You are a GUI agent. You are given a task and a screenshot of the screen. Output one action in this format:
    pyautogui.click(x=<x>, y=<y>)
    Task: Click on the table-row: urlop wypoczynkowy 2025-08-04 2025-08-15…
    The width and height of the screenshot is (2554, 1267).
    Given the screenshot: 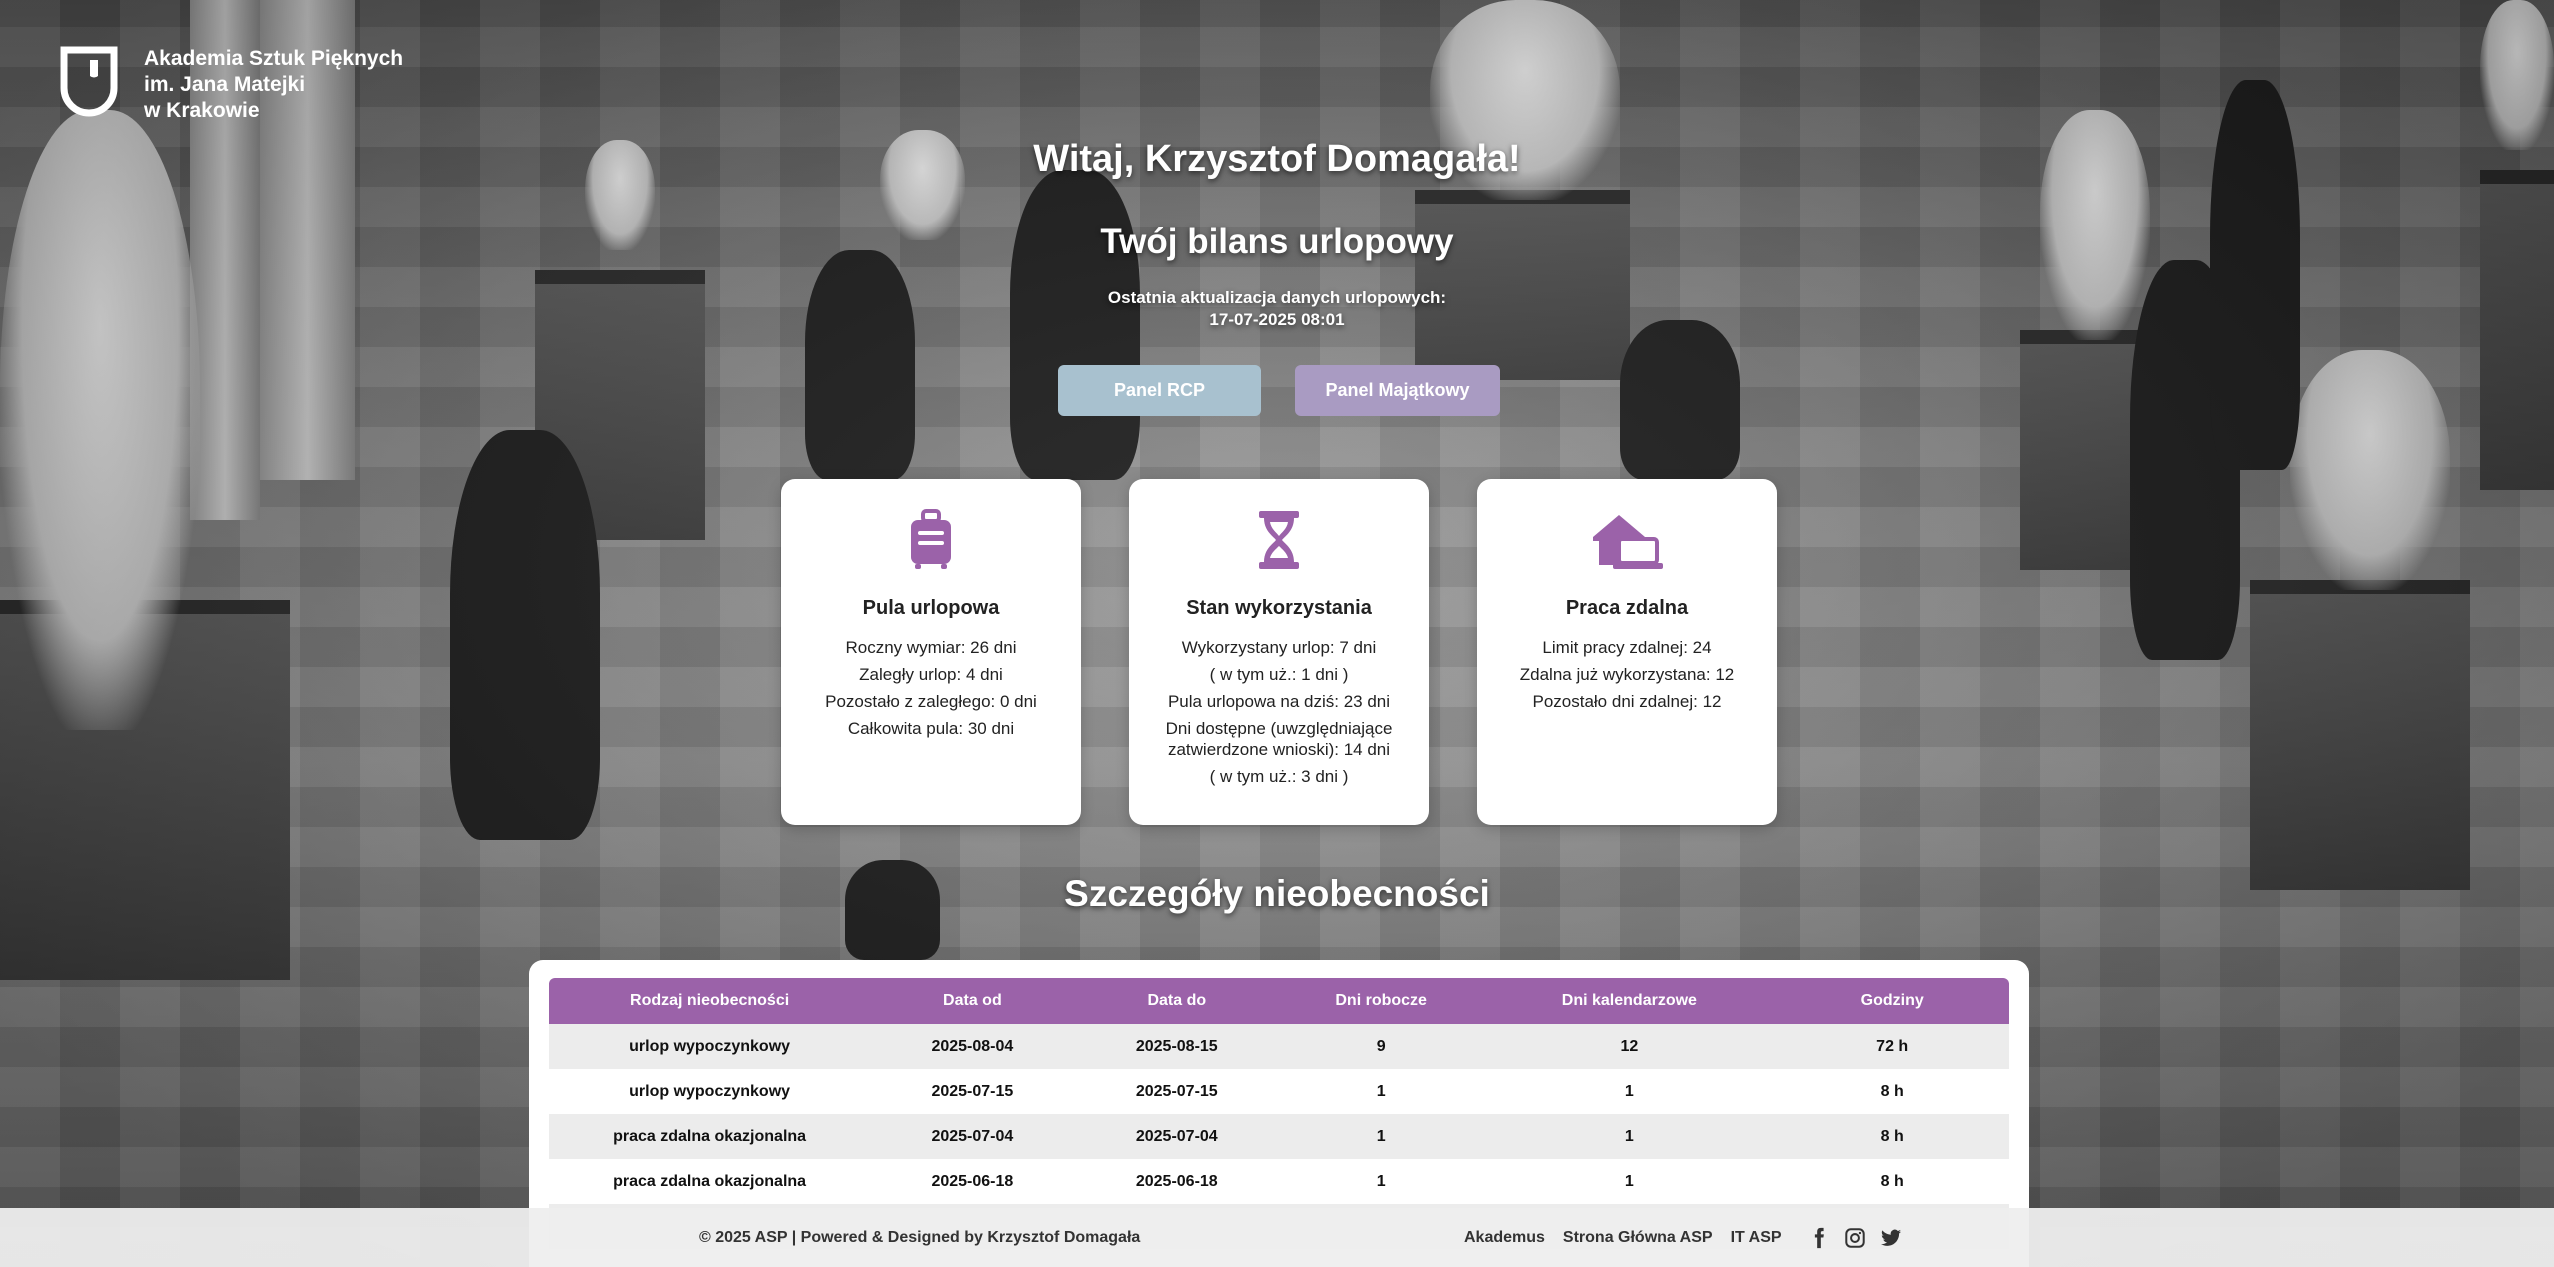 What is the action you would take?
    pyautogui.click(x=1279, y=1046)
    